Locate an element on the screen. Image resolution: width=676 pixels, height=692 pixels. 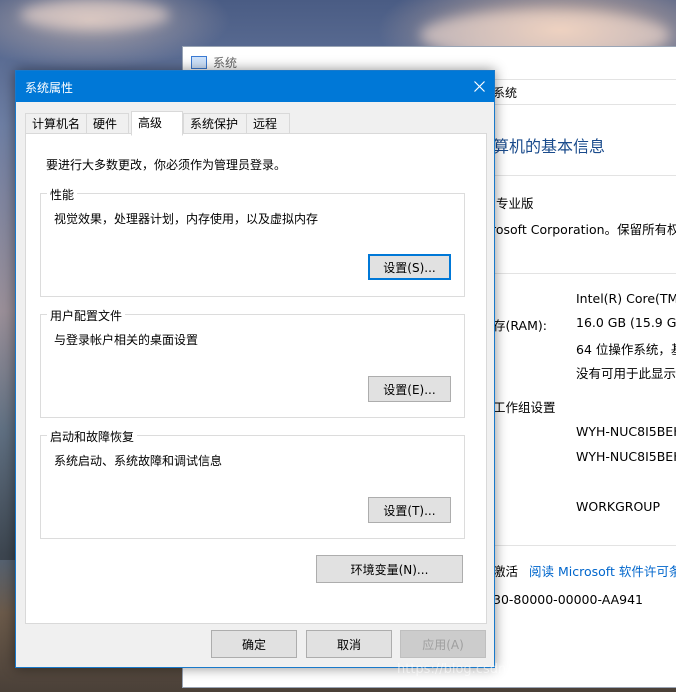
user-profiles-description: 与登录帐户相关的桌面设置 is located at coordinates (126, 340).